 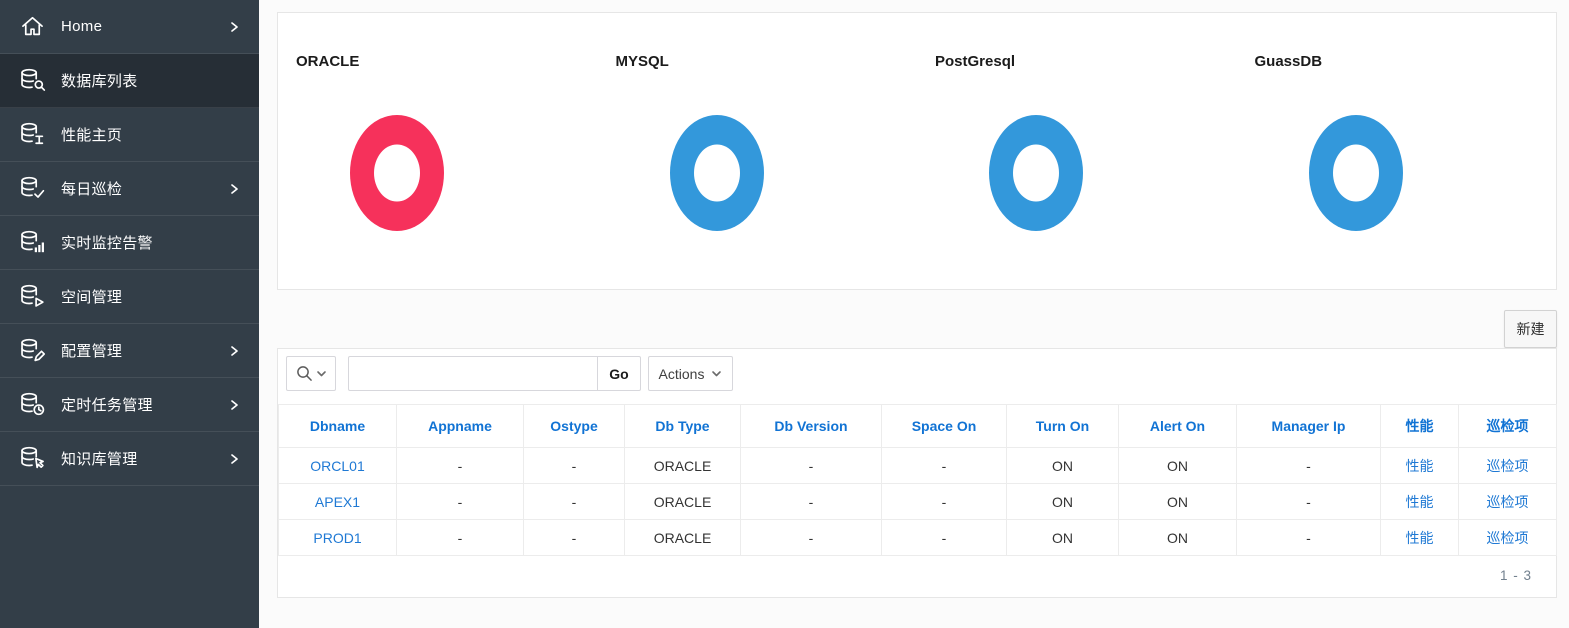 What do you see at coordinates (1507, 426) in the screenshot?
I see `column-header-inspection: 巡检项` at bounding box center [1507, 426].